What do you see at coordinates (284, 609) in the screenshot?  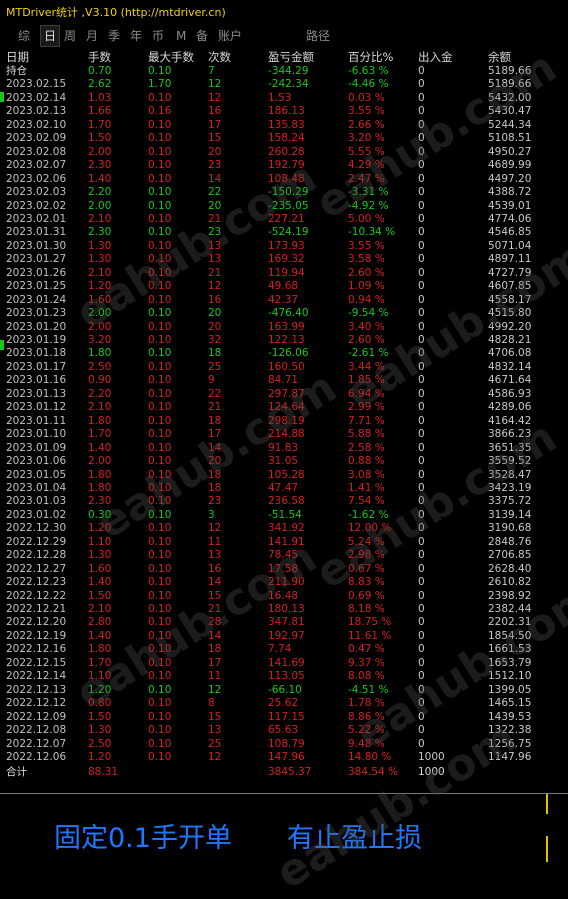 I see `table-row: 2022.12.21 2.10 0.10 21 180.13 8.18 % 0 2382.44` at bounding box center [284, 609].